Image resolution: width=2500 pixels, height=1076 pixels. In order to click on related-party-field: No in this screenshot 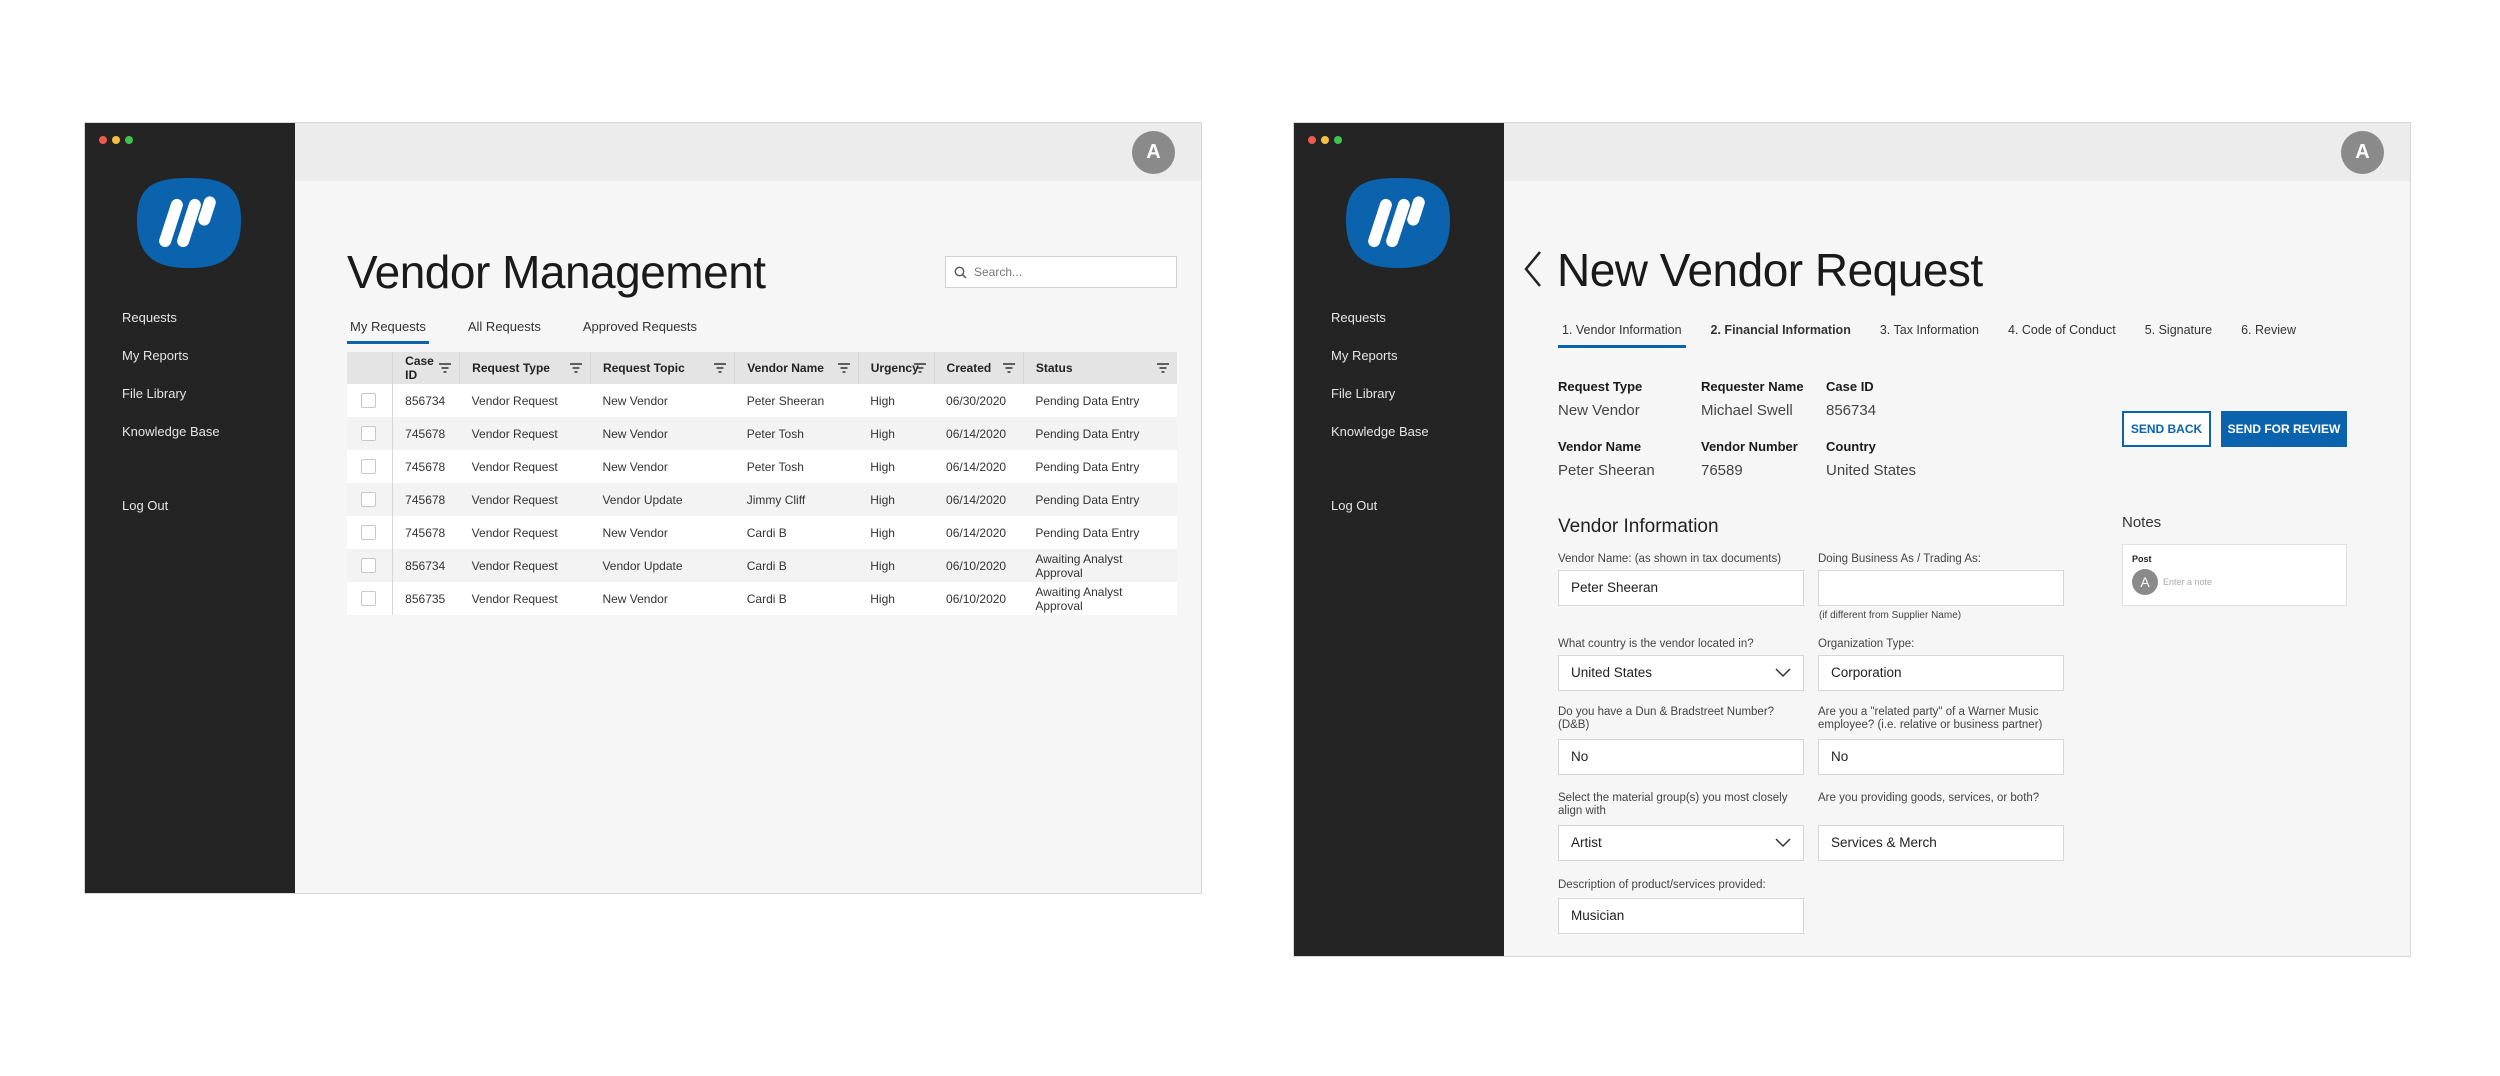, I will do `click(1941, 757)`.